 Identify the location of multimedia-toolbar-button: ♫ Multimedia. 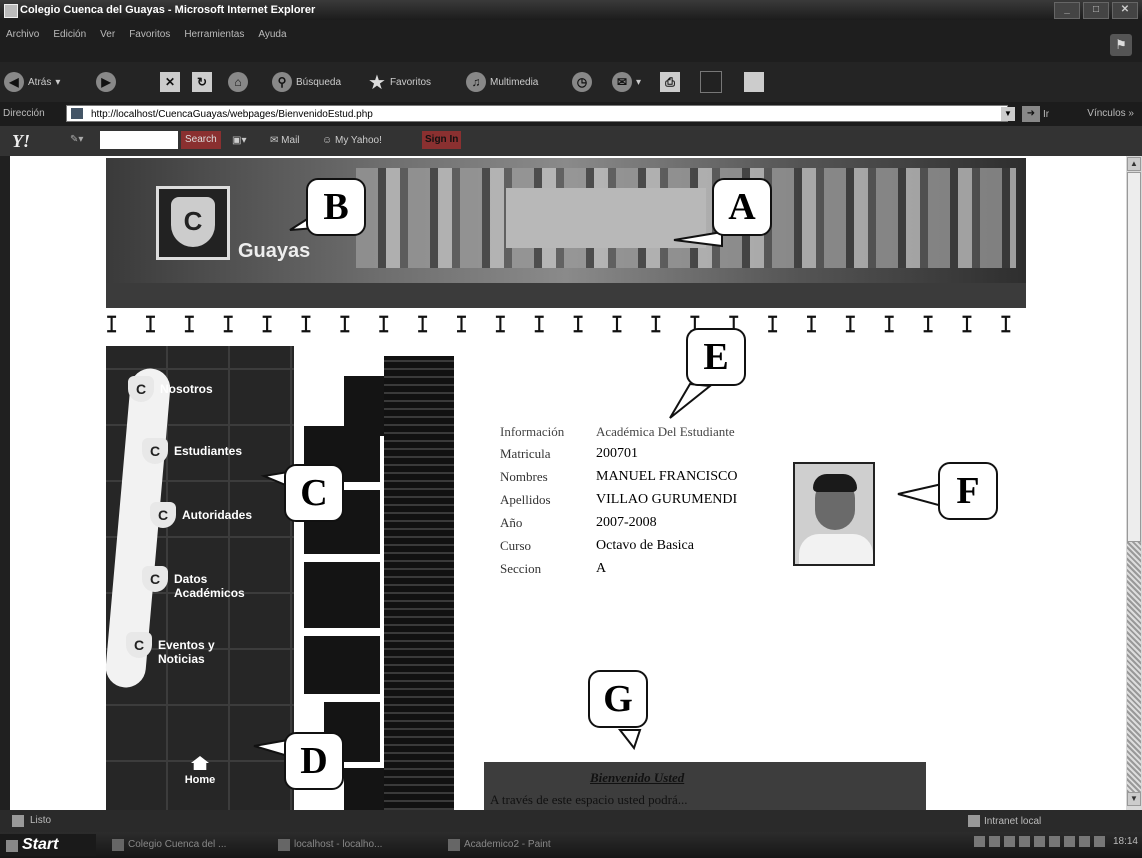
(502, 82).